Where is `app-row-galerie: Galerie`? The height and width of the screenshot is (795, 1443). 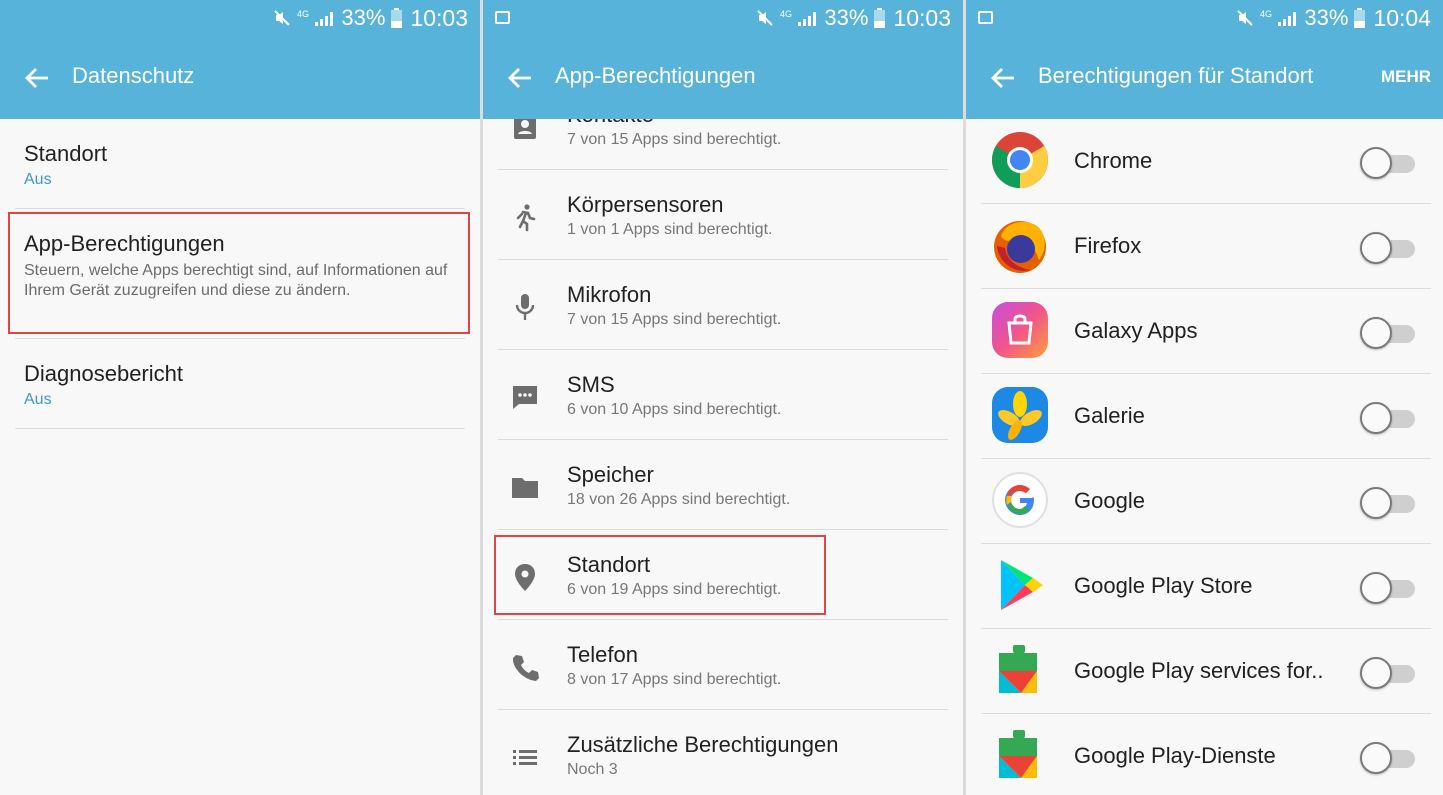 app-row-galerie: Galerie is located at coordinates (1206, 416).